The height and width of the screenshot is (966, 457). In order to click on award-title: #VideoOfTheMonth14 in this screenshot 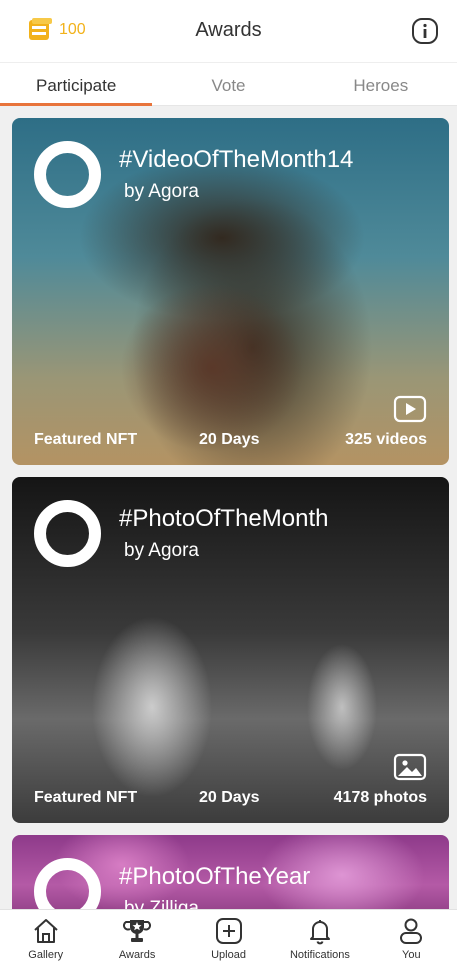, I will do `click(236, 159)`.